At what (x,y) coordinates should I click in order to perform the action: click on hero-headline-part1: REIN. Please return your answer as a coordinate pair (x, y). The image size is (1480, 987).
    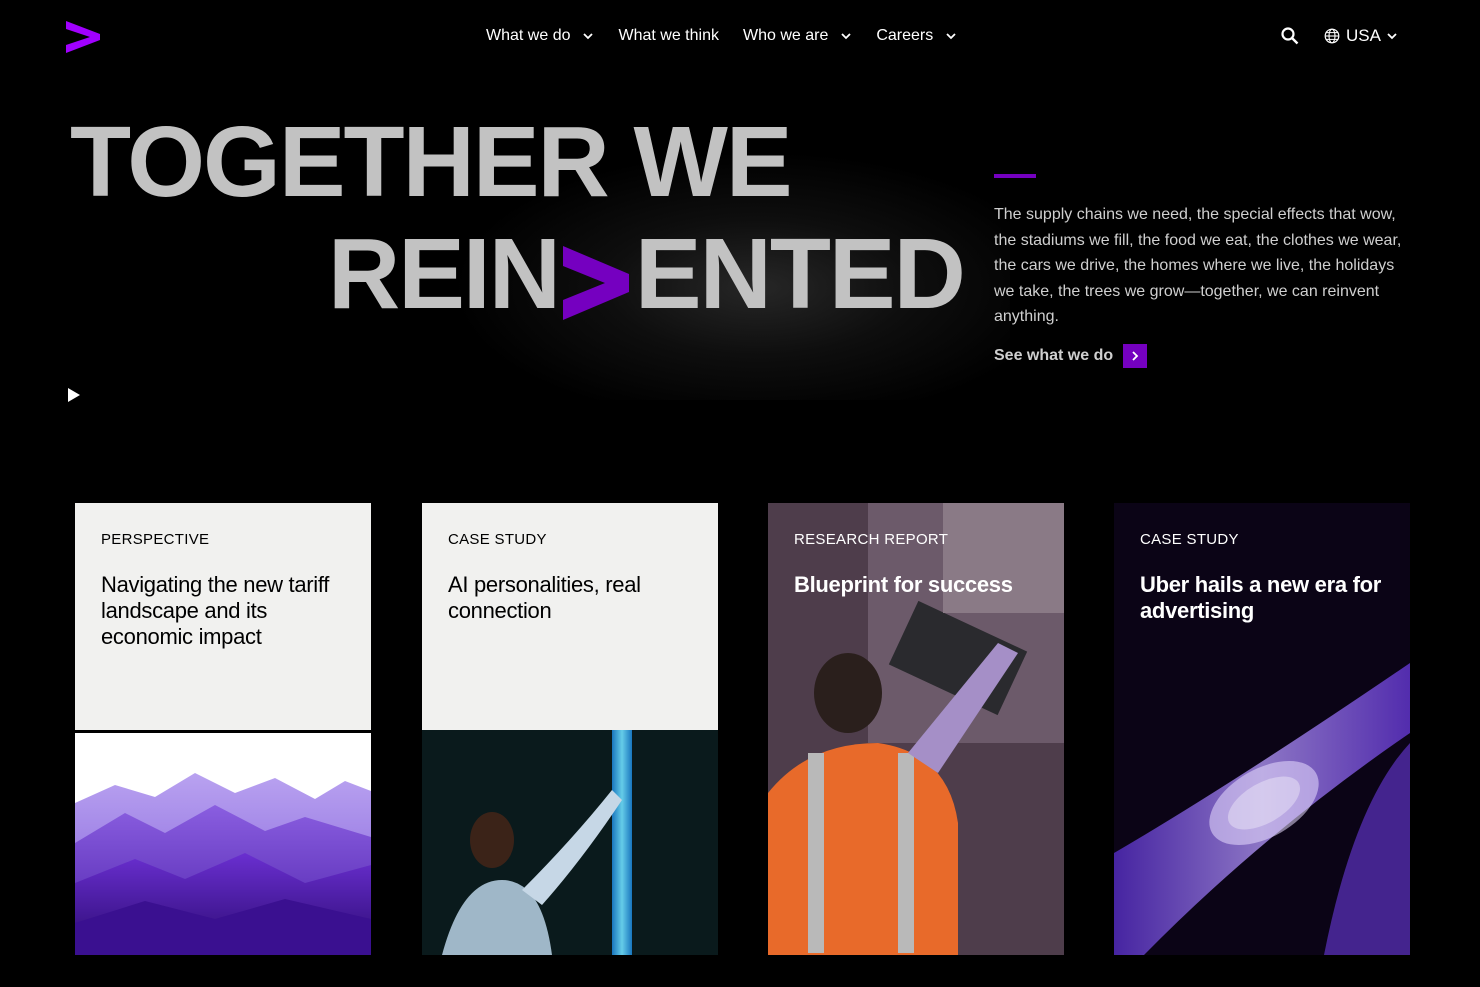
    Looking at the image, I should click on (444, 274).